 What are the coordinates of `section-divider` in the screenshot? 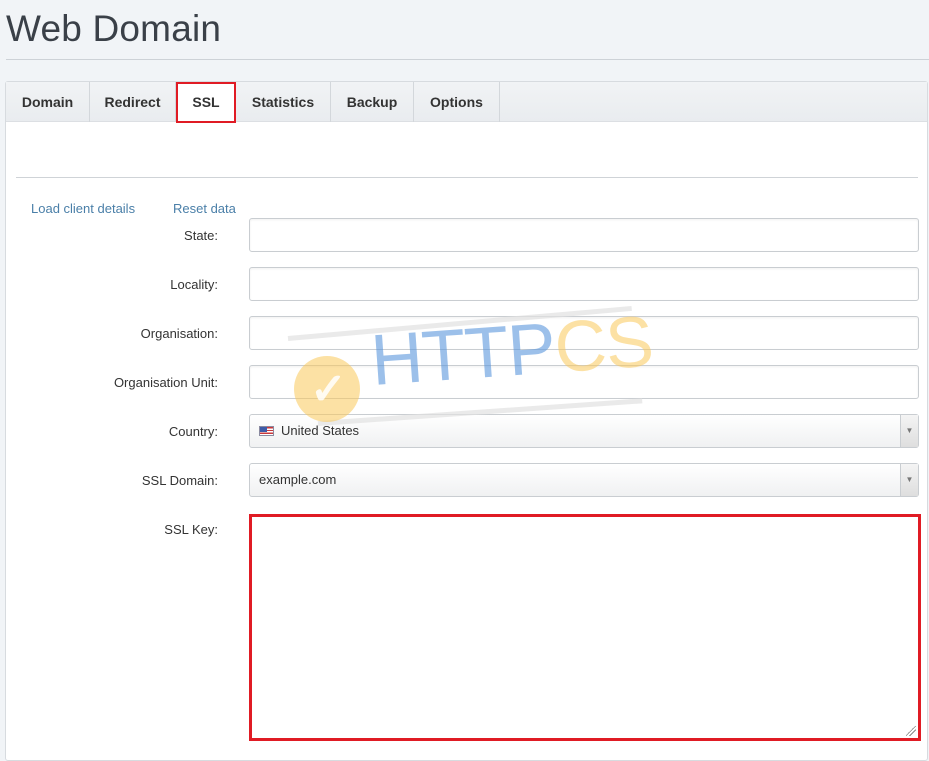 It's located at (467, 177).